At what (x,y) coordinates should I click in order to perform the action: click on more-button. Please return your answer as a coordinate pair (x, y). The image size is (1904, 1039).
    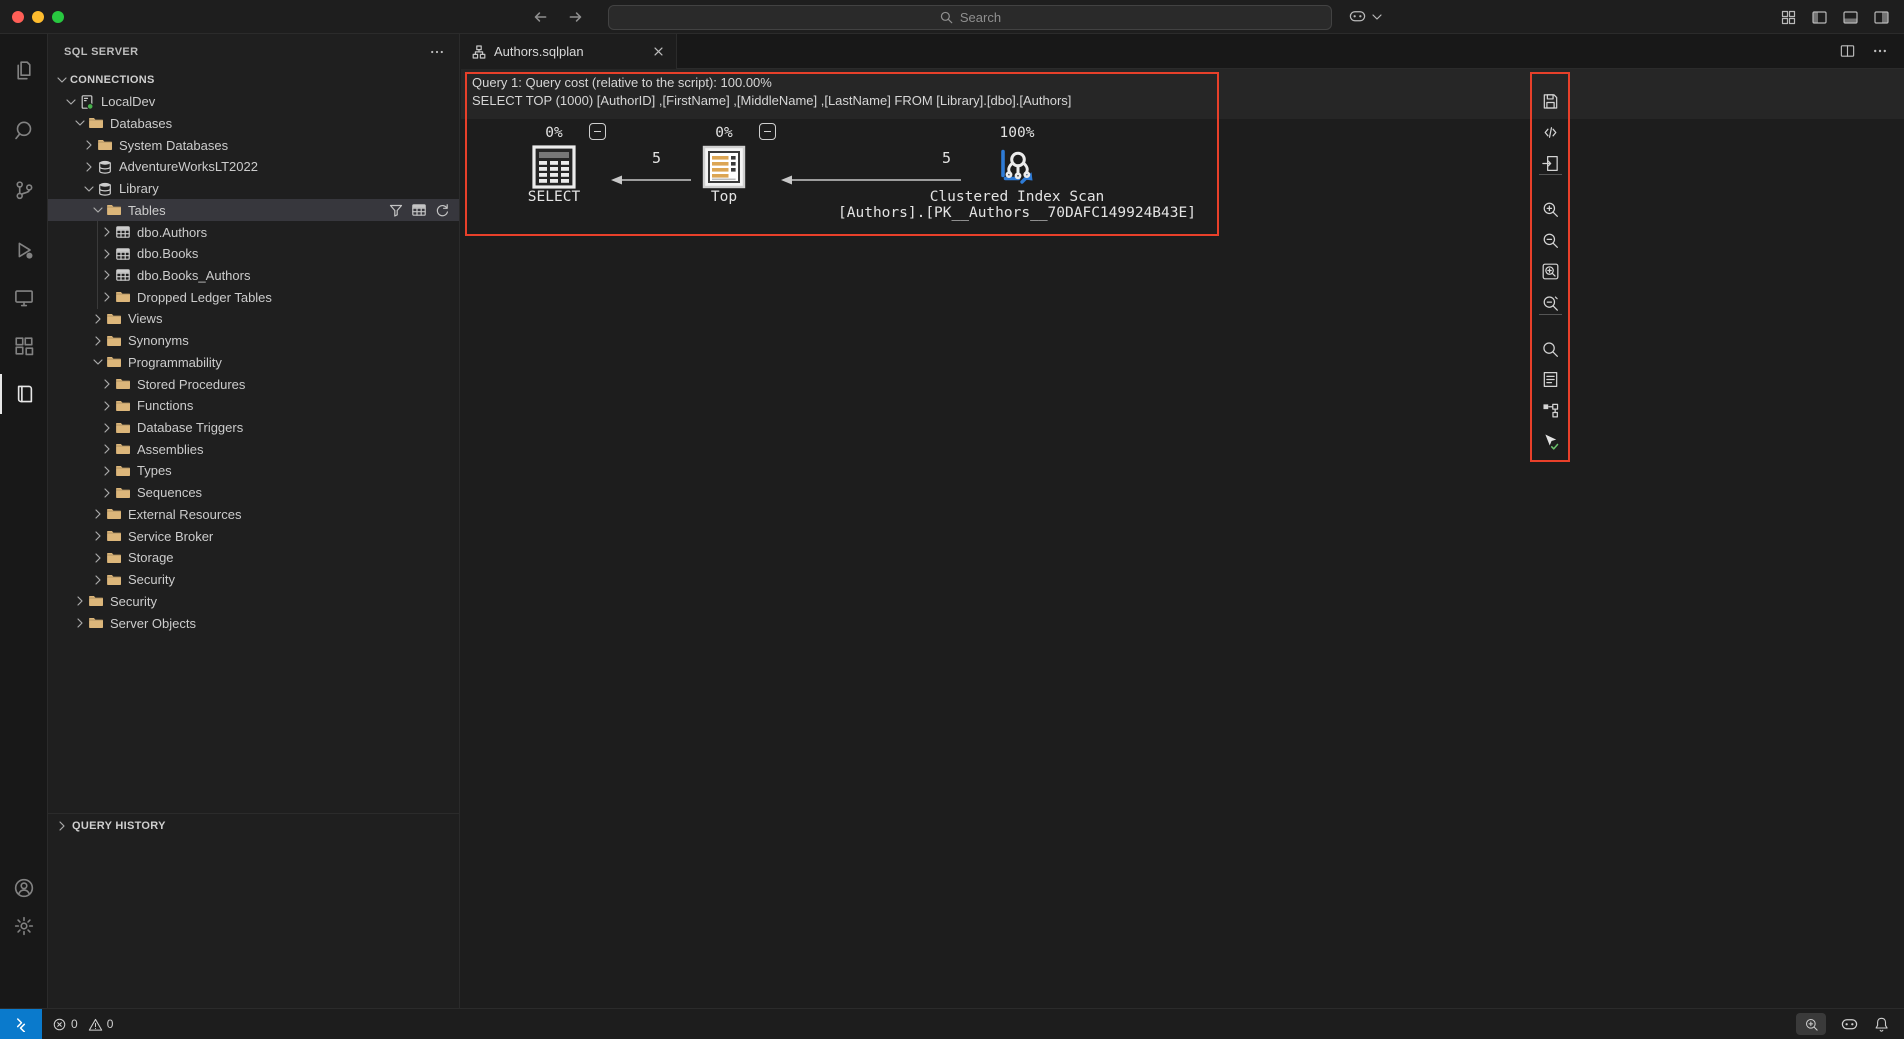
    Looking at the image, I should click on (1880, 51).